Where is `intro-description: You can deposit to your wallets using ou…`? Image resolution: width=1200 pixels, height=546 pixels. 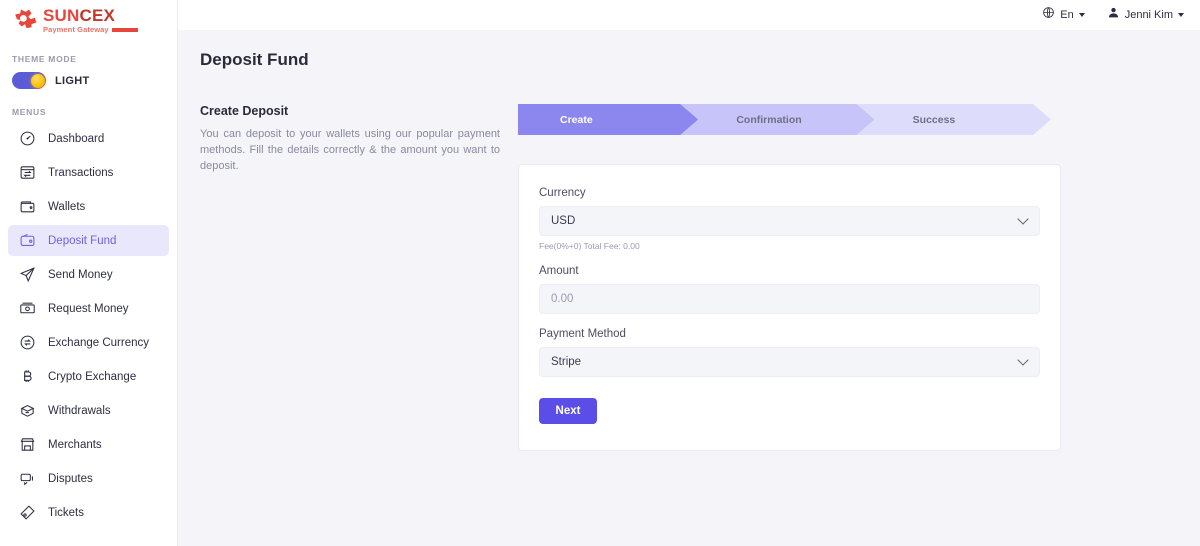 intro-description: You can deposit to your wallets using ou… is located at coordinates (350, 150).